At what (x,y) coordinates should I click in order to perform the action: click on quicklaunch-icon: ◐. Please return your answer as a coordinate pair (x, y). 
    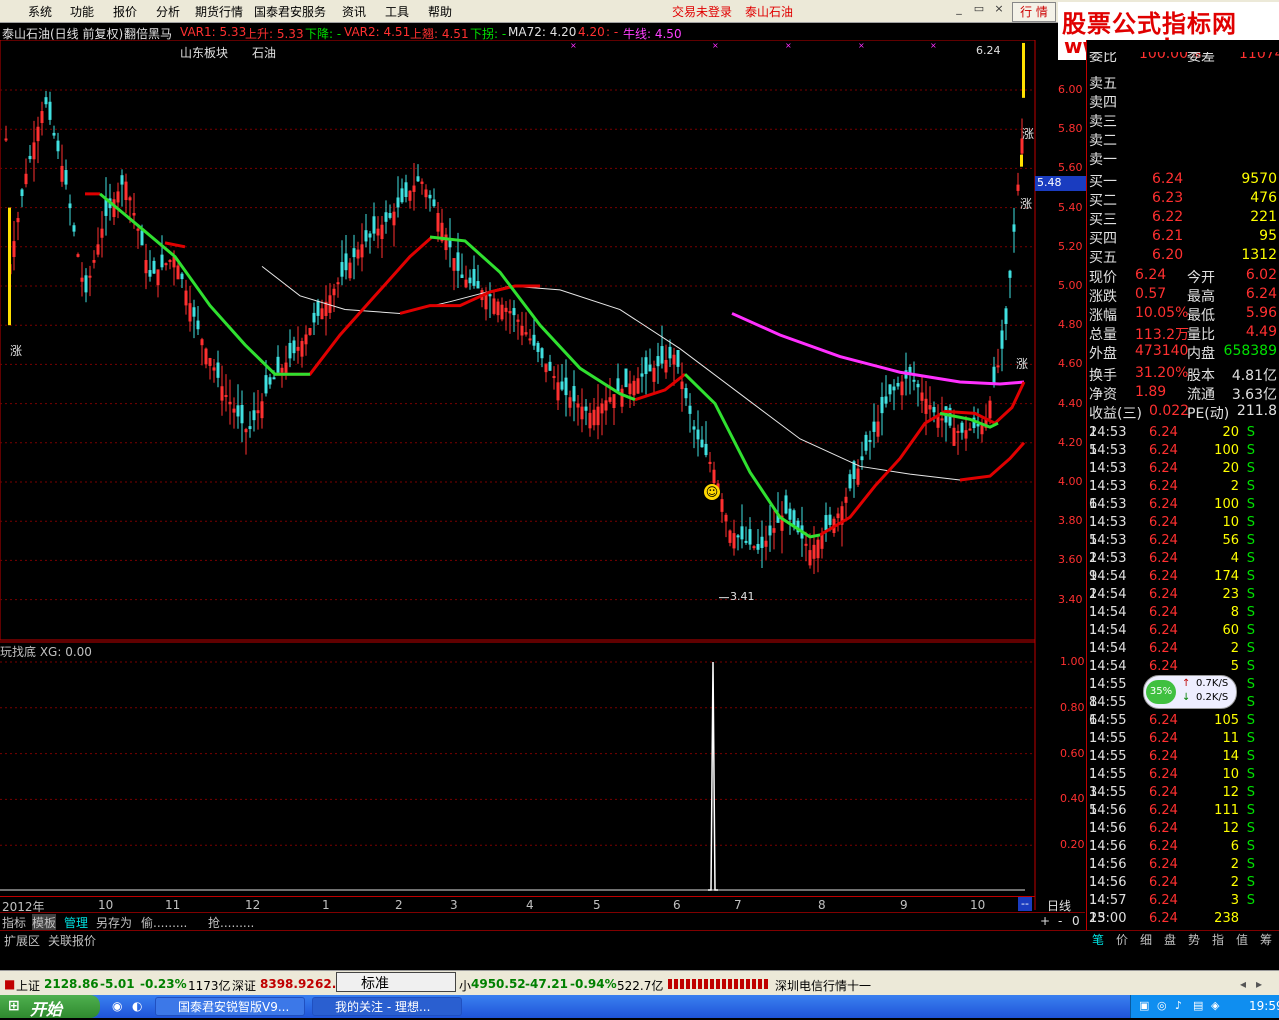
    Looking at the image, I should click on (137, 1006).